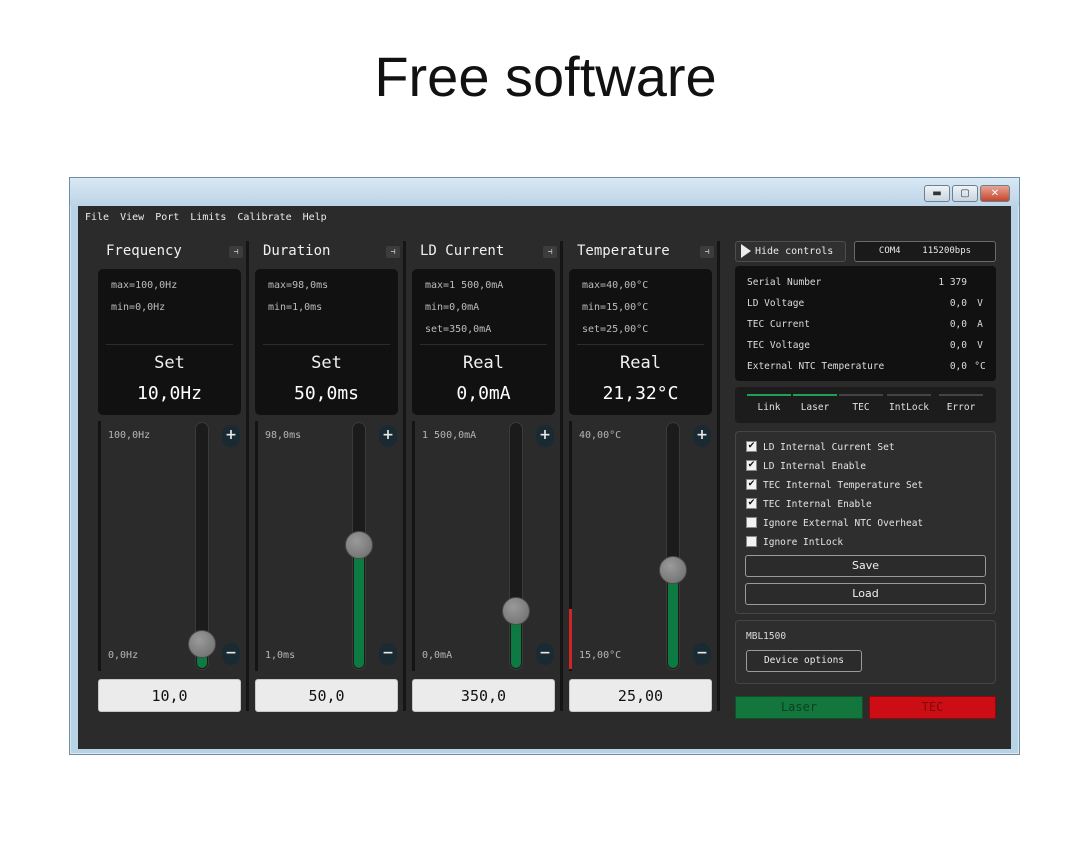 The width and height of the screenshot is (1091, 861). What do you see at coordinates (458, 329) in the screenshot?
I see `set-value: set=350,0mA` at bounding box center [458, 329].